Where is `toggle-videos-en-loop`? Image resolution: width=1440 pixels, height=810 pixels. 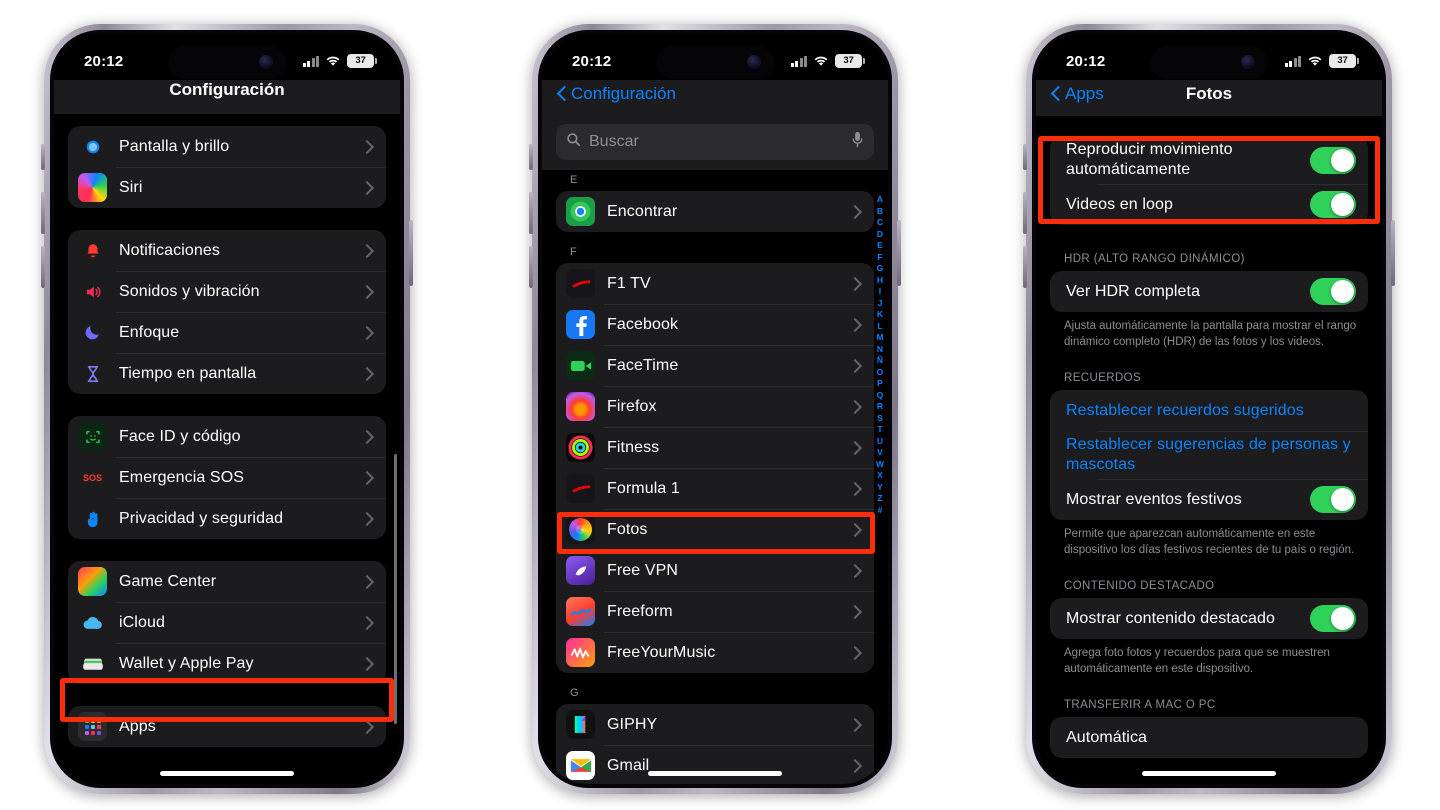
toggle-videos-en-loop is located at coordinates (1333, 204).